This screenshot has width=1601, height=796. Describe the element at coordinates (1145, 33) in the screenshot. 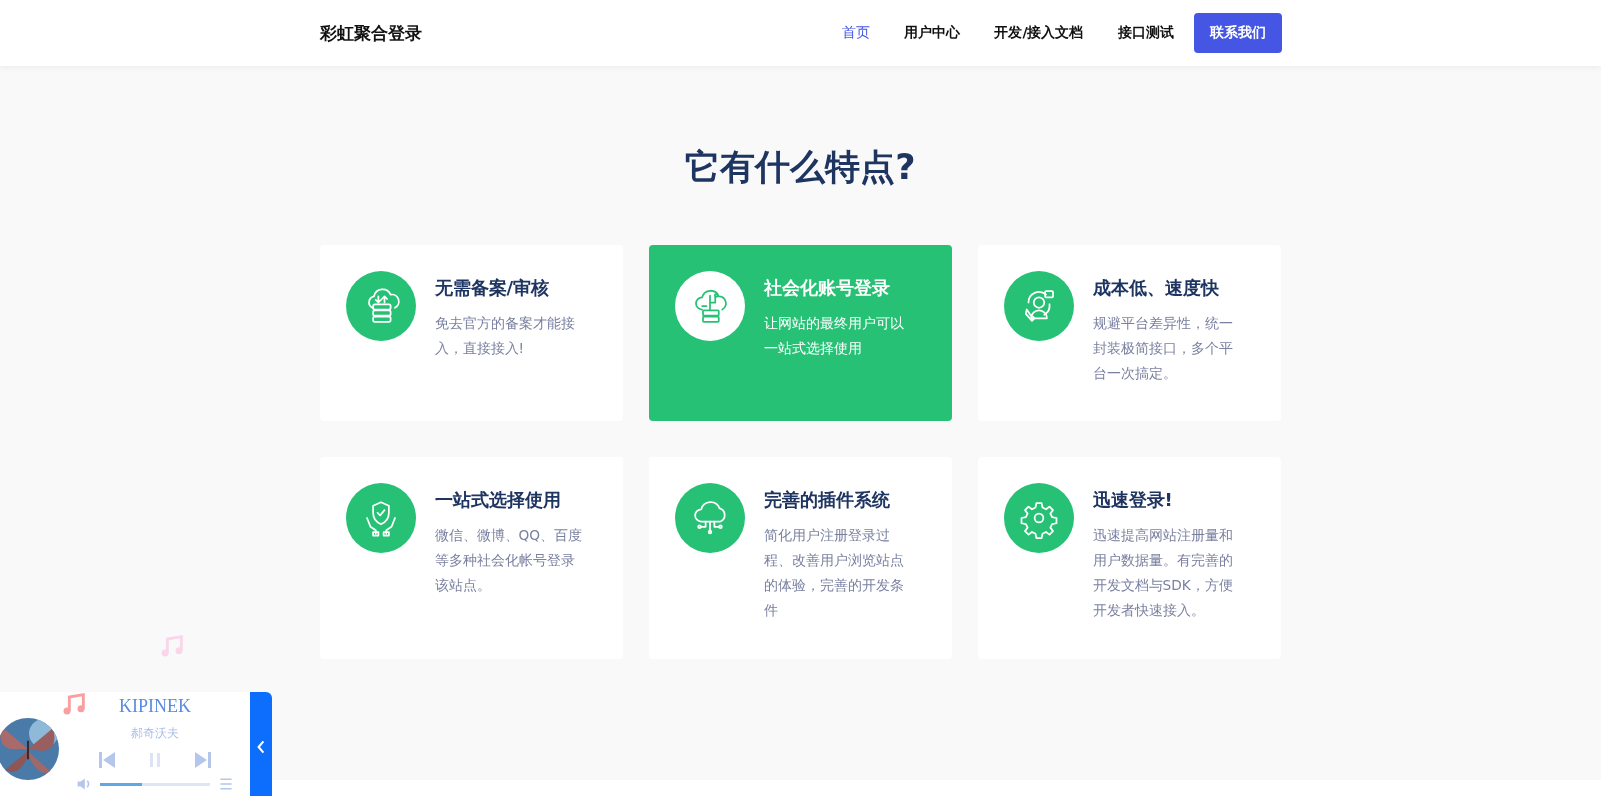

I see `nav-link: 接口测试` at that location.